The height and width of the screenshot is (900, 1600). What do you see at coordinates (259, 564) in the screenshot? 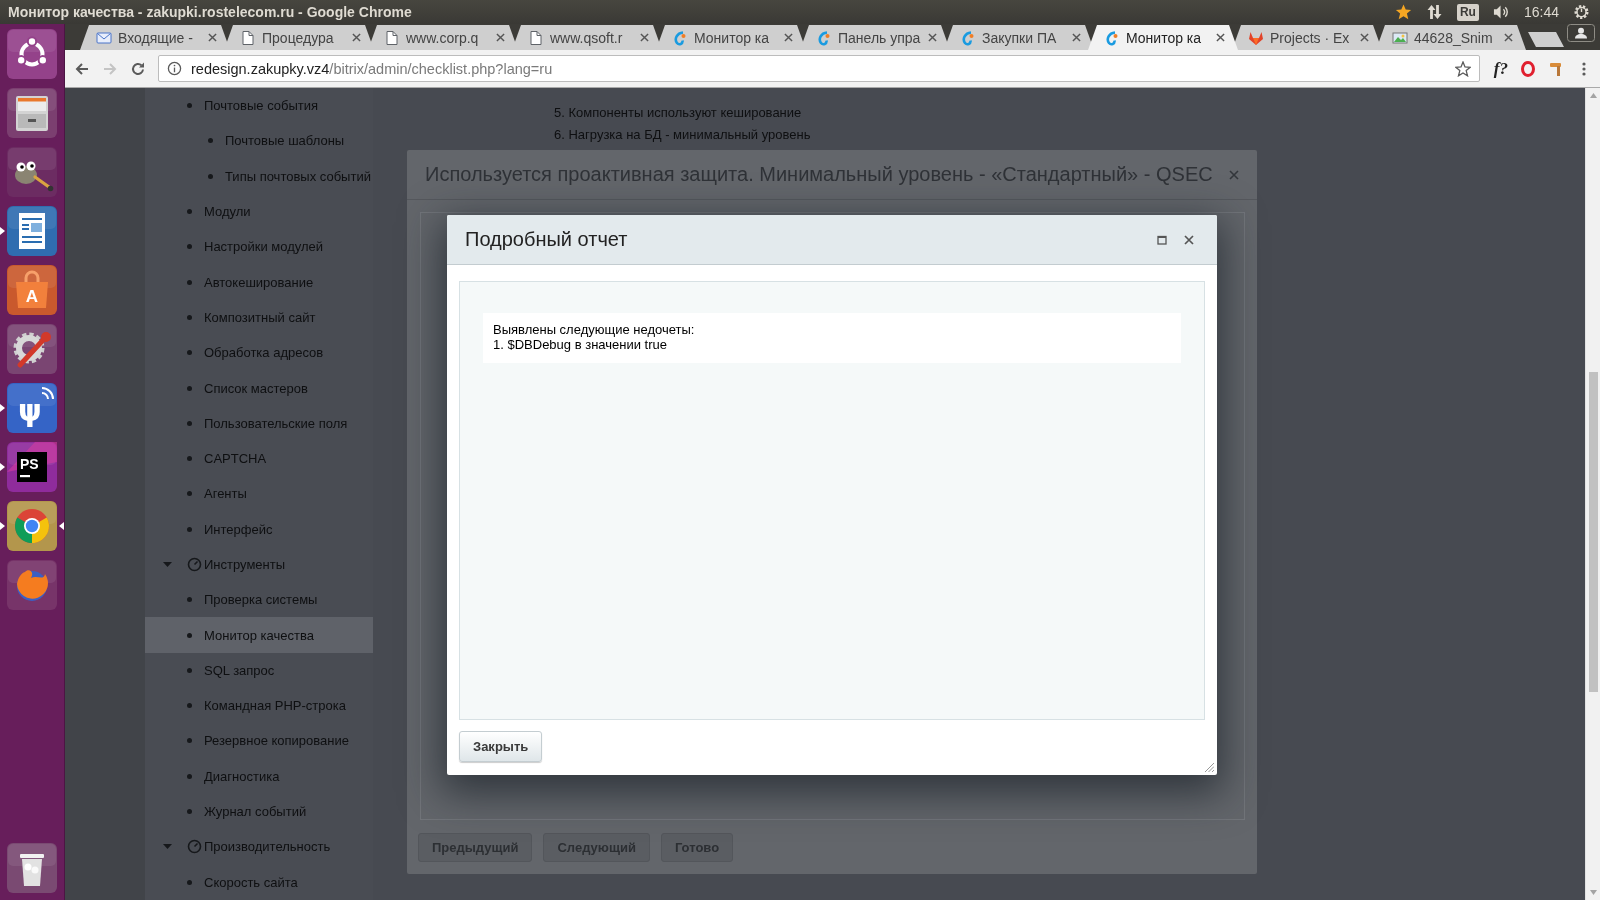
I see `sidebar-item: Инструменты` at bounding box center [259, 564].